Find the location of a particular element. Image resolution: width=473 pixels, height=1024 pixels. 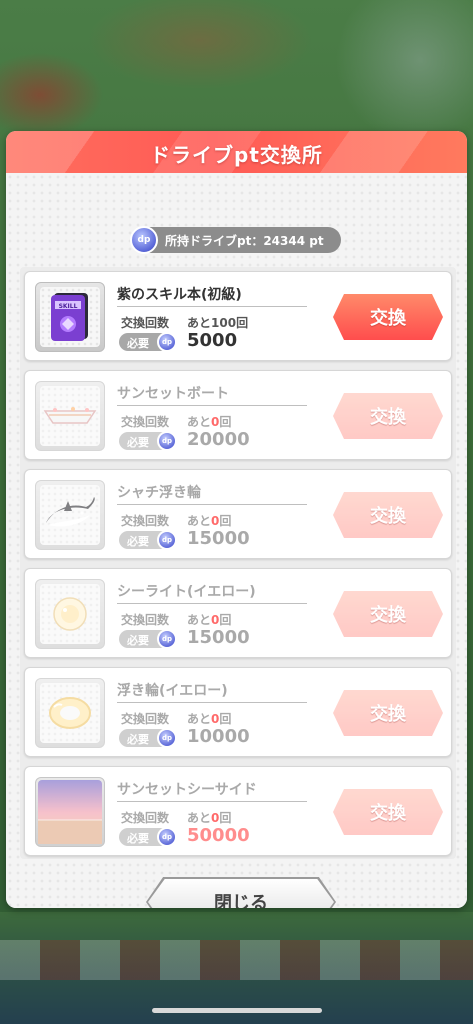

list-item: サンセットシーサイド 交換回数 あと0回 必要 dp 50000 交換 is located at coordinates (238, 811).